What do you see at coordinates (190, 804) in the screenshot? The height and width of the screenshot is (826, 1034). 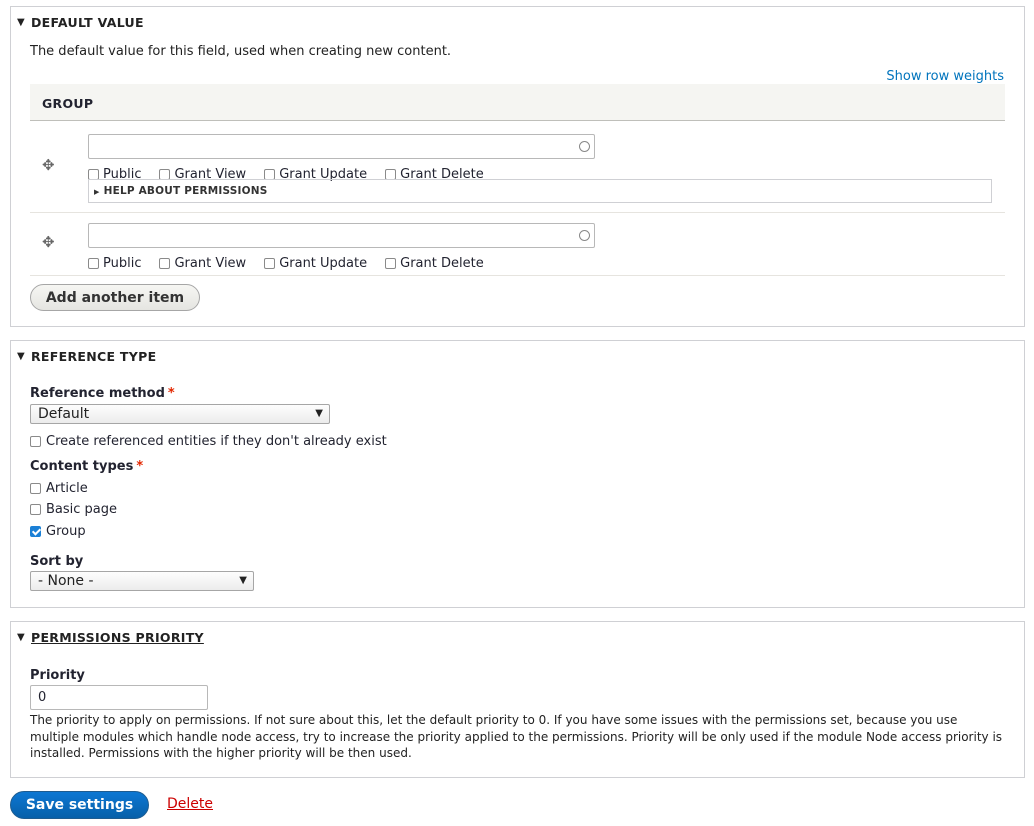 I see `delete-link: Delete` at bounding box center [190, 804].